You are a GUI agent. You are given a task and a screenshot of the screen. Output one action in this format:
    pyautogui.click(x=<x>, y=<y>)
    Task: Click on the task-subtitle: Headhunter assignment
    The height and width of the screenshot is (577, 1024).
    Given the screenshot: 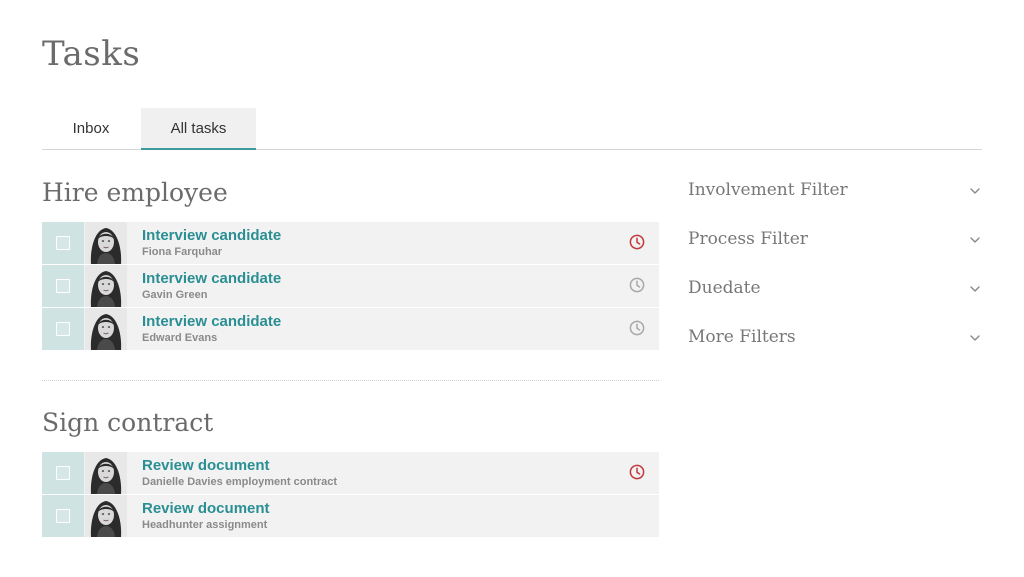 What is the action you would take?
    pyautogui.click(x=205, y=525)
    